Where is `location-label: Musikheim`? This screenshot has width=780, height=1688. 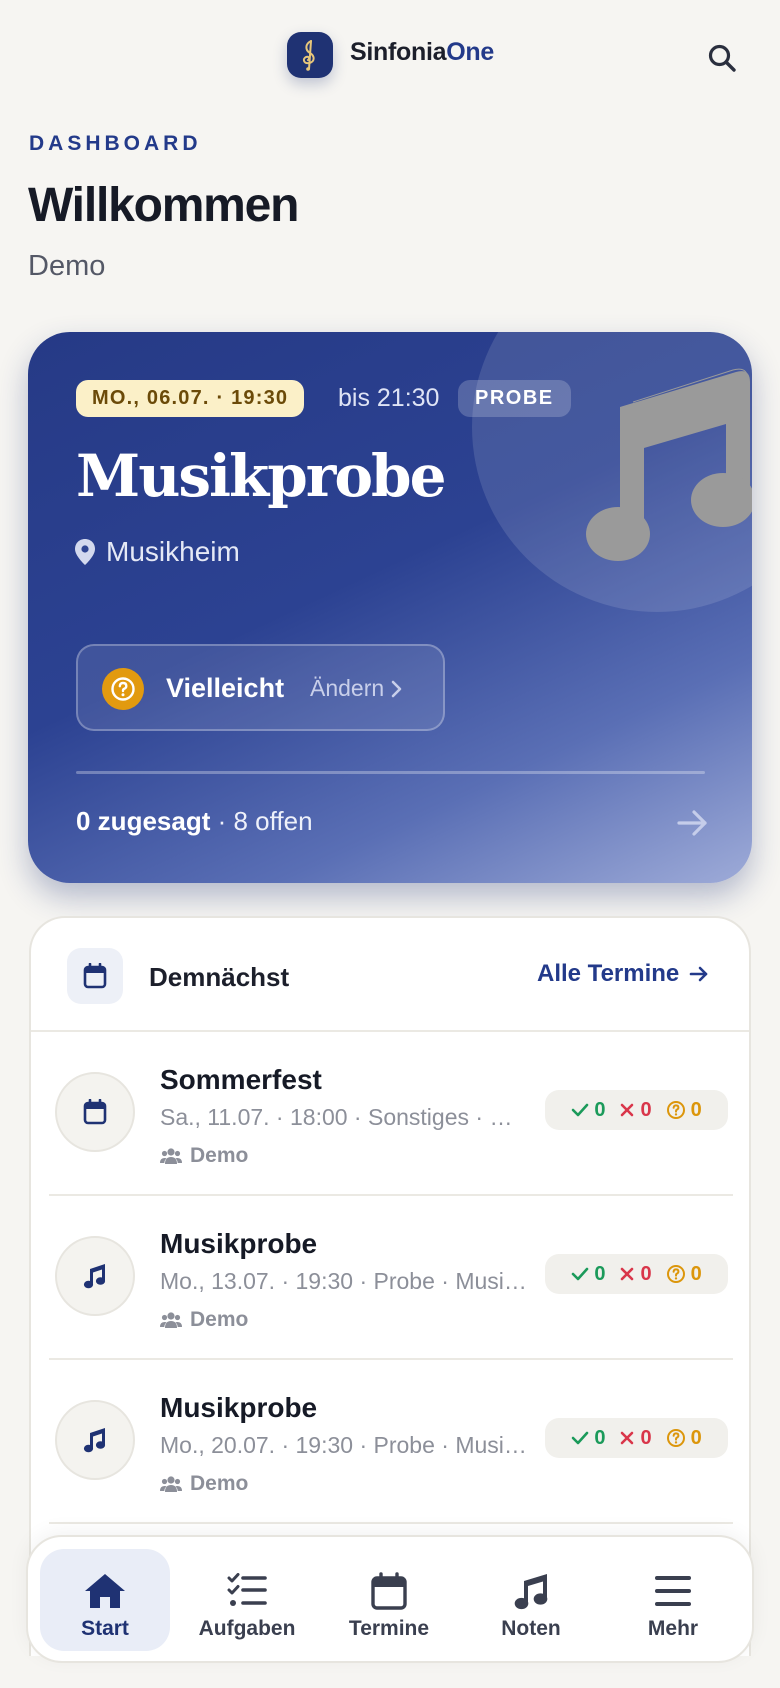
location-label: Musikheim is located at coordinates (173, 551).